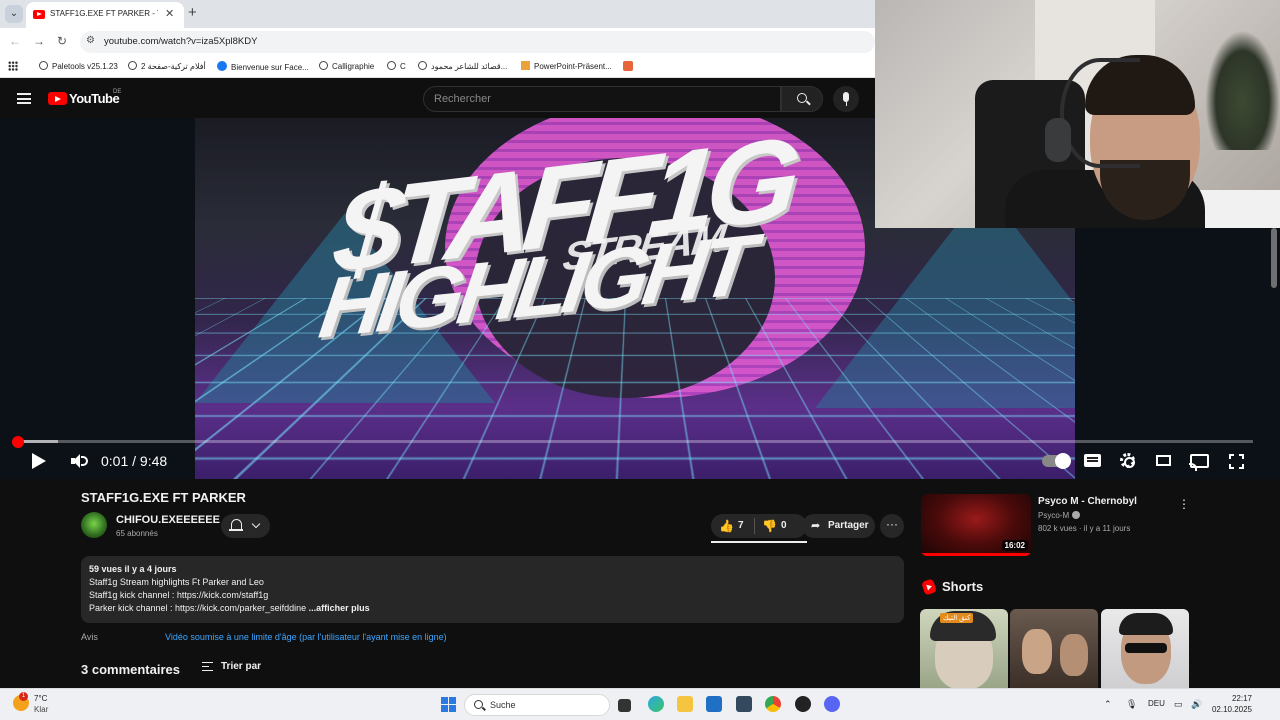  I want to click on discord-icon, so click(832, 704).